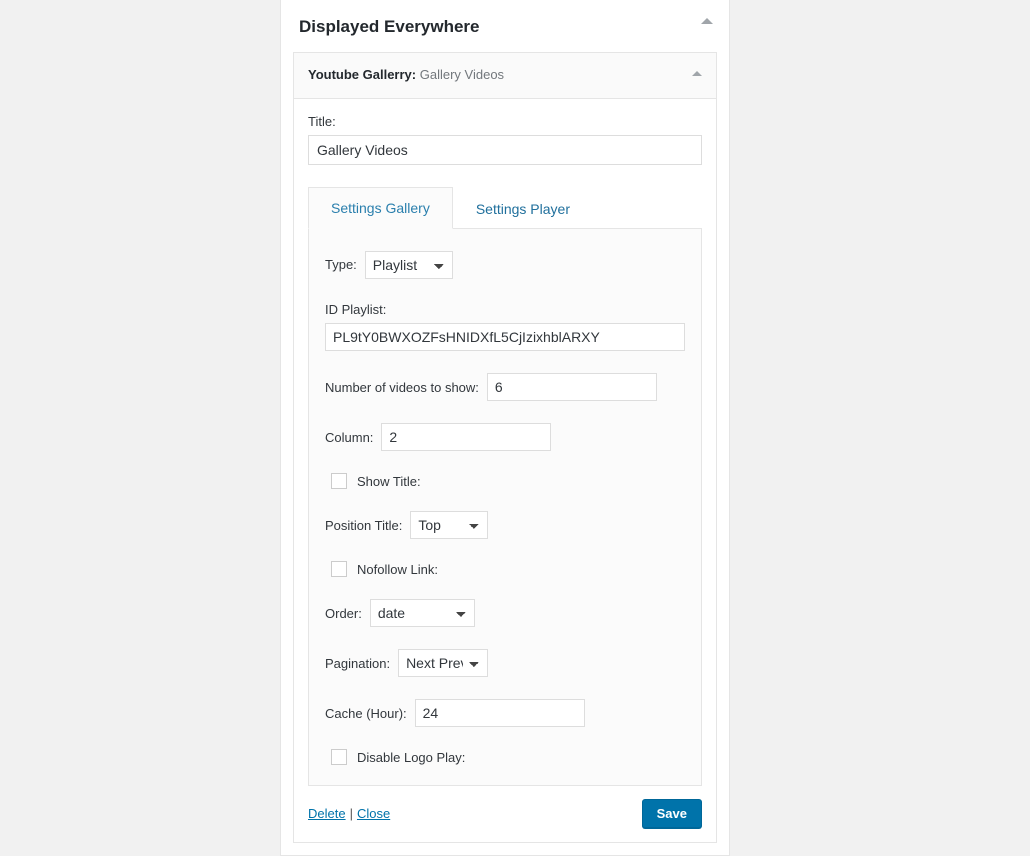  I want to click on field-row-show-title: Show Title:, so click(505, 481).